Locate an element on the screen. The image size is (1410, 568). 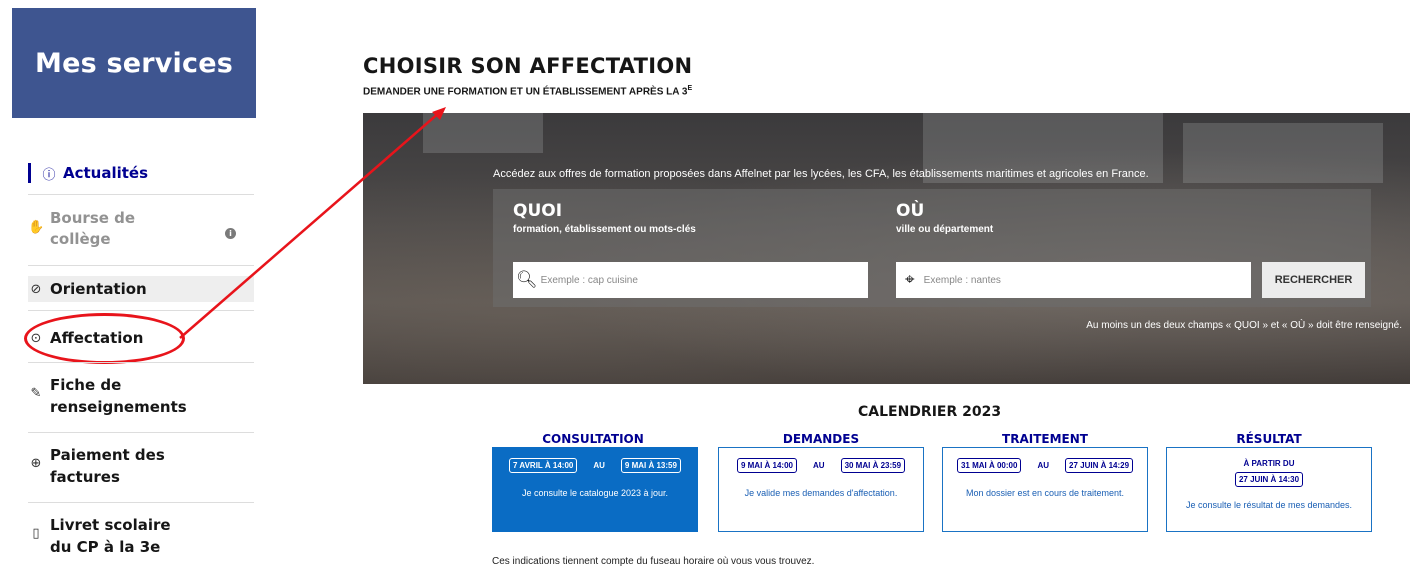
annotation-ellipse is located at coordinates (104, 338).